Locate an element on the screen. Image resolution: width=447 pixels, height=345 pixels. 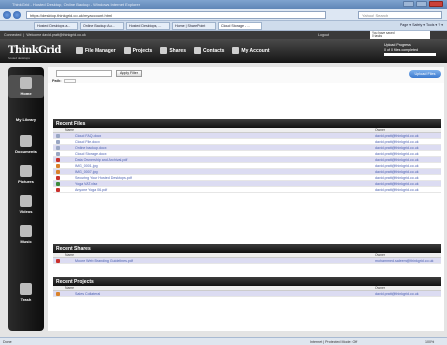
maximize-button is located at coordinates (421, 4).